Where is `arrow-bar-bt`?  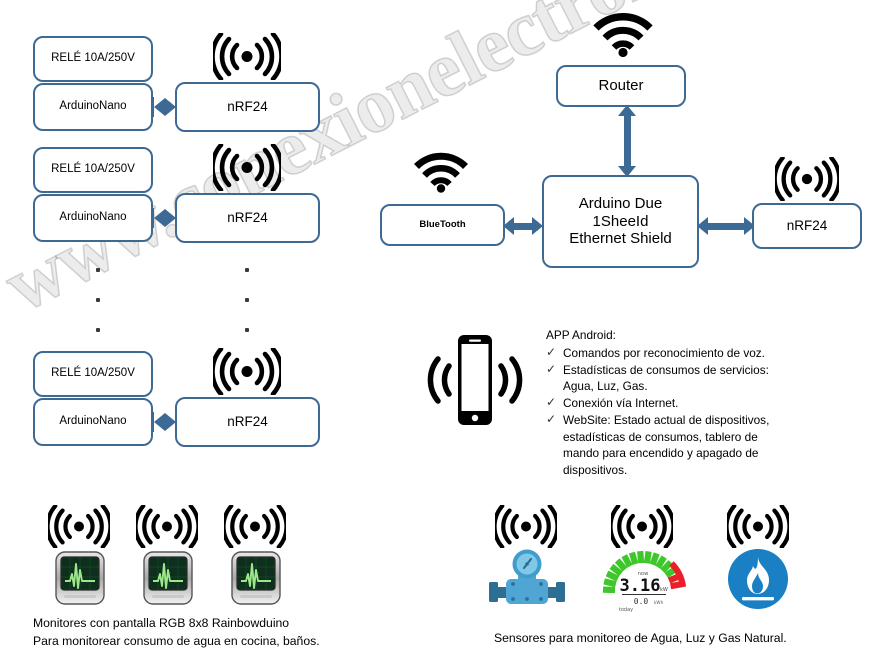
arrow-bar-bt is located at coordinates (523, 226).